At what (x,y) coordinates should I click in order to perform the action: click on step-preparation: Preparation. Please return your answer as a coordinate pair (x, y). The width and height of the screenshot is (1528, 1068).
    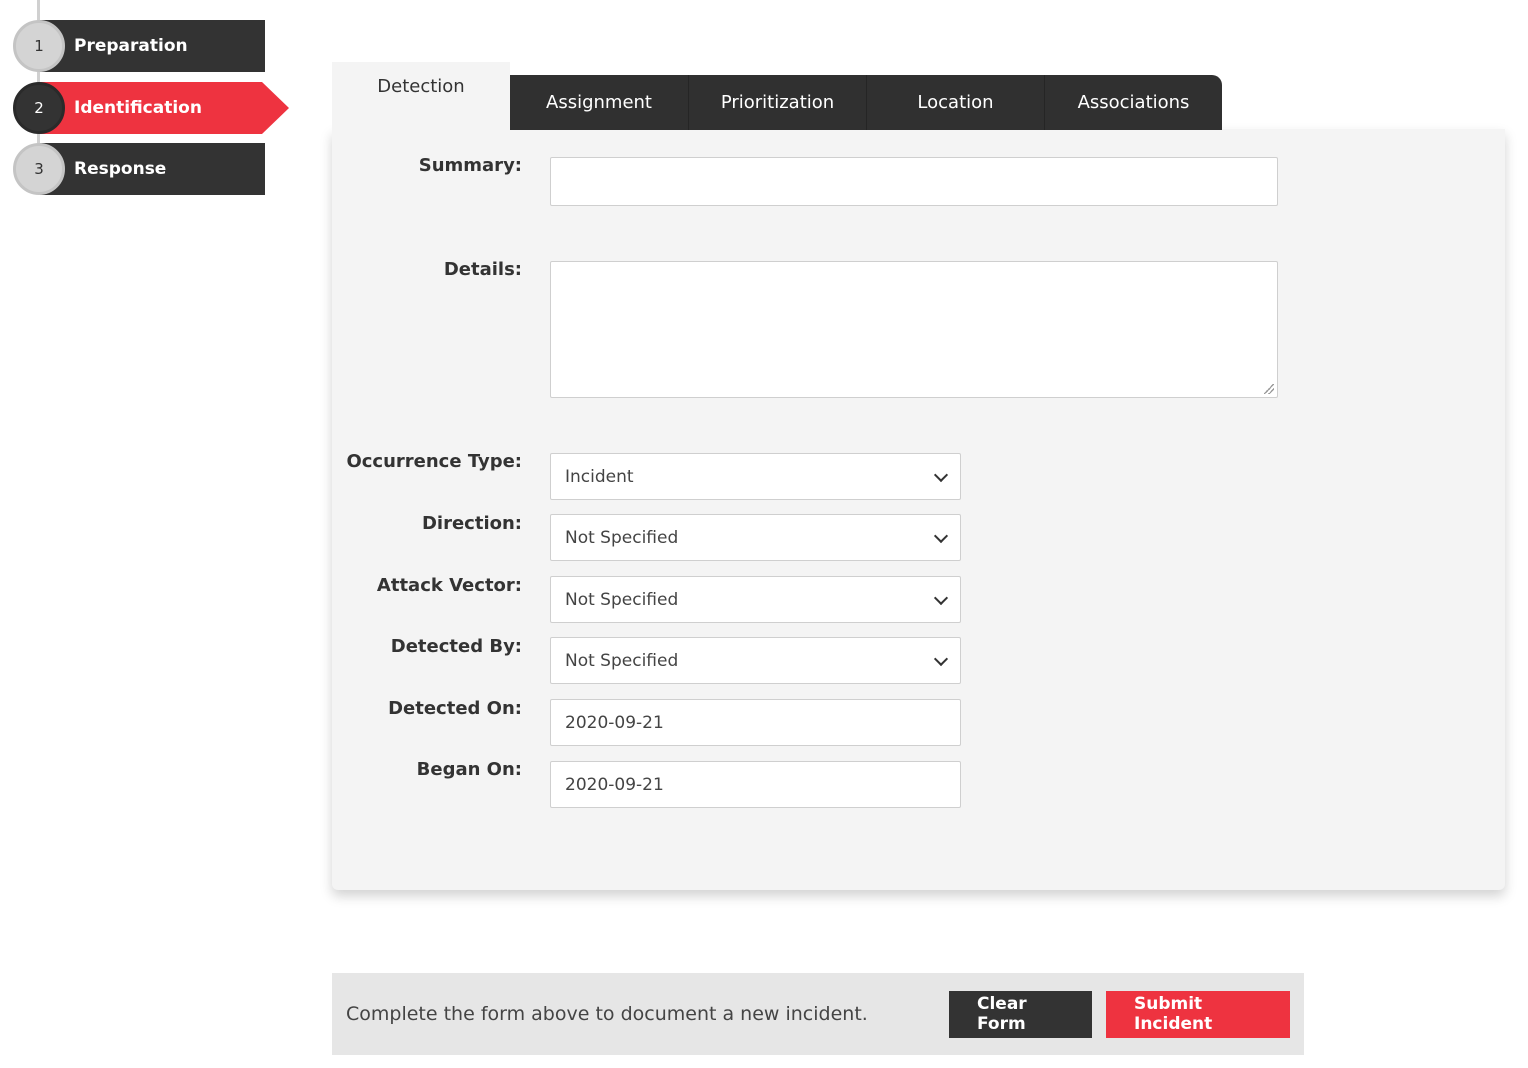
    Looking at the image, I should click on (152, 46).